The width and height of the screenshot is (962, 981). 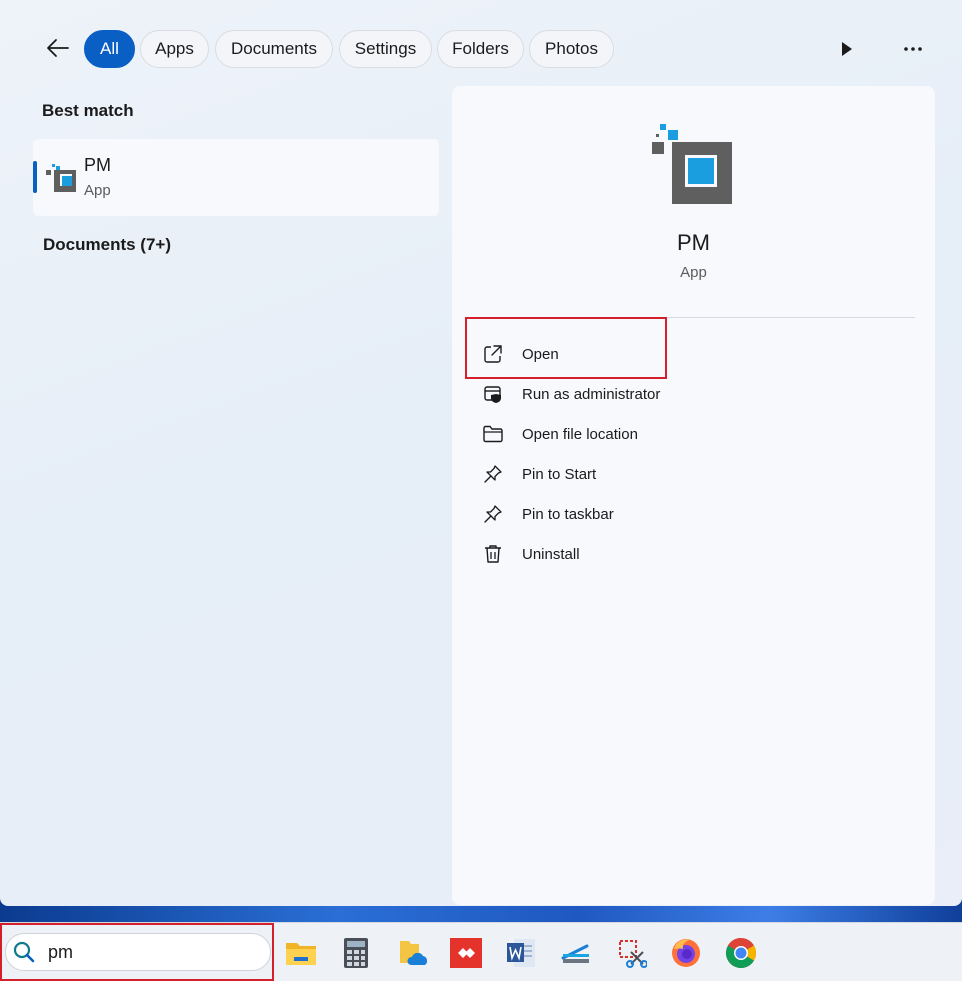 I want to click on scanner-taskbar-button, so click(x=576, y=953).